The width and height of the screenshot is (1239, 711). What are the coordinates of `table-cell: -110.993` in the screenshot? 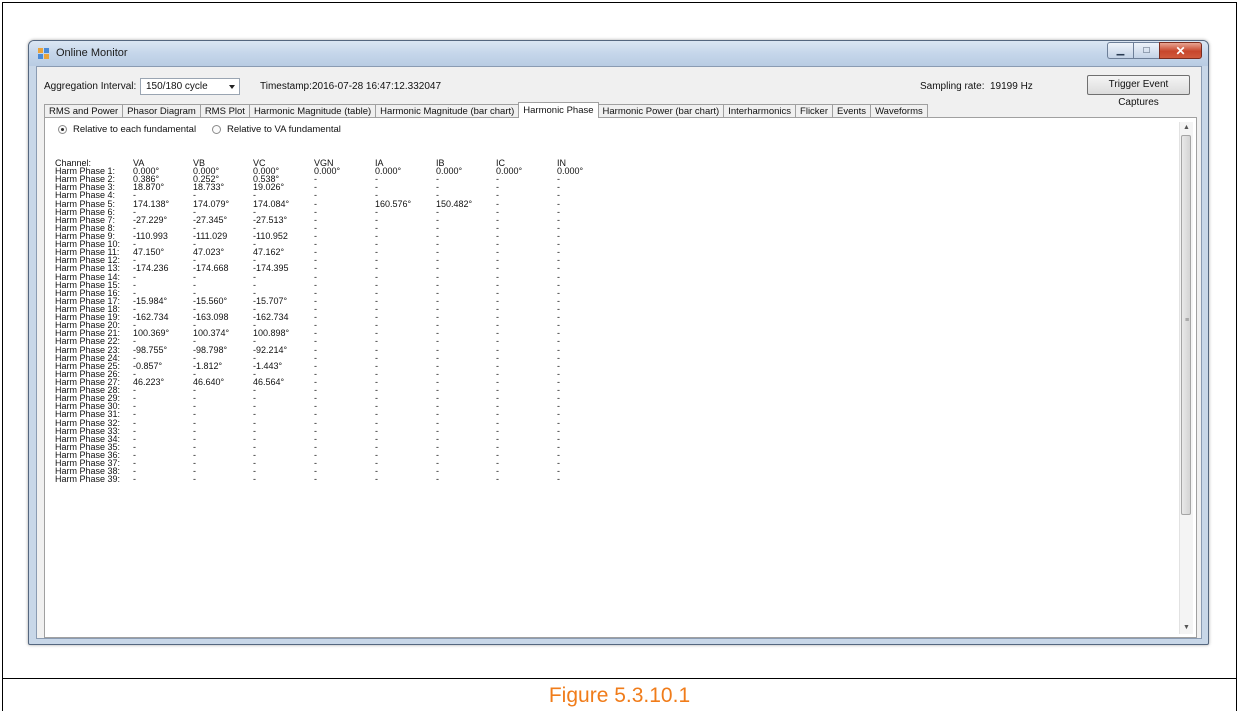 It's located at (150, 235).